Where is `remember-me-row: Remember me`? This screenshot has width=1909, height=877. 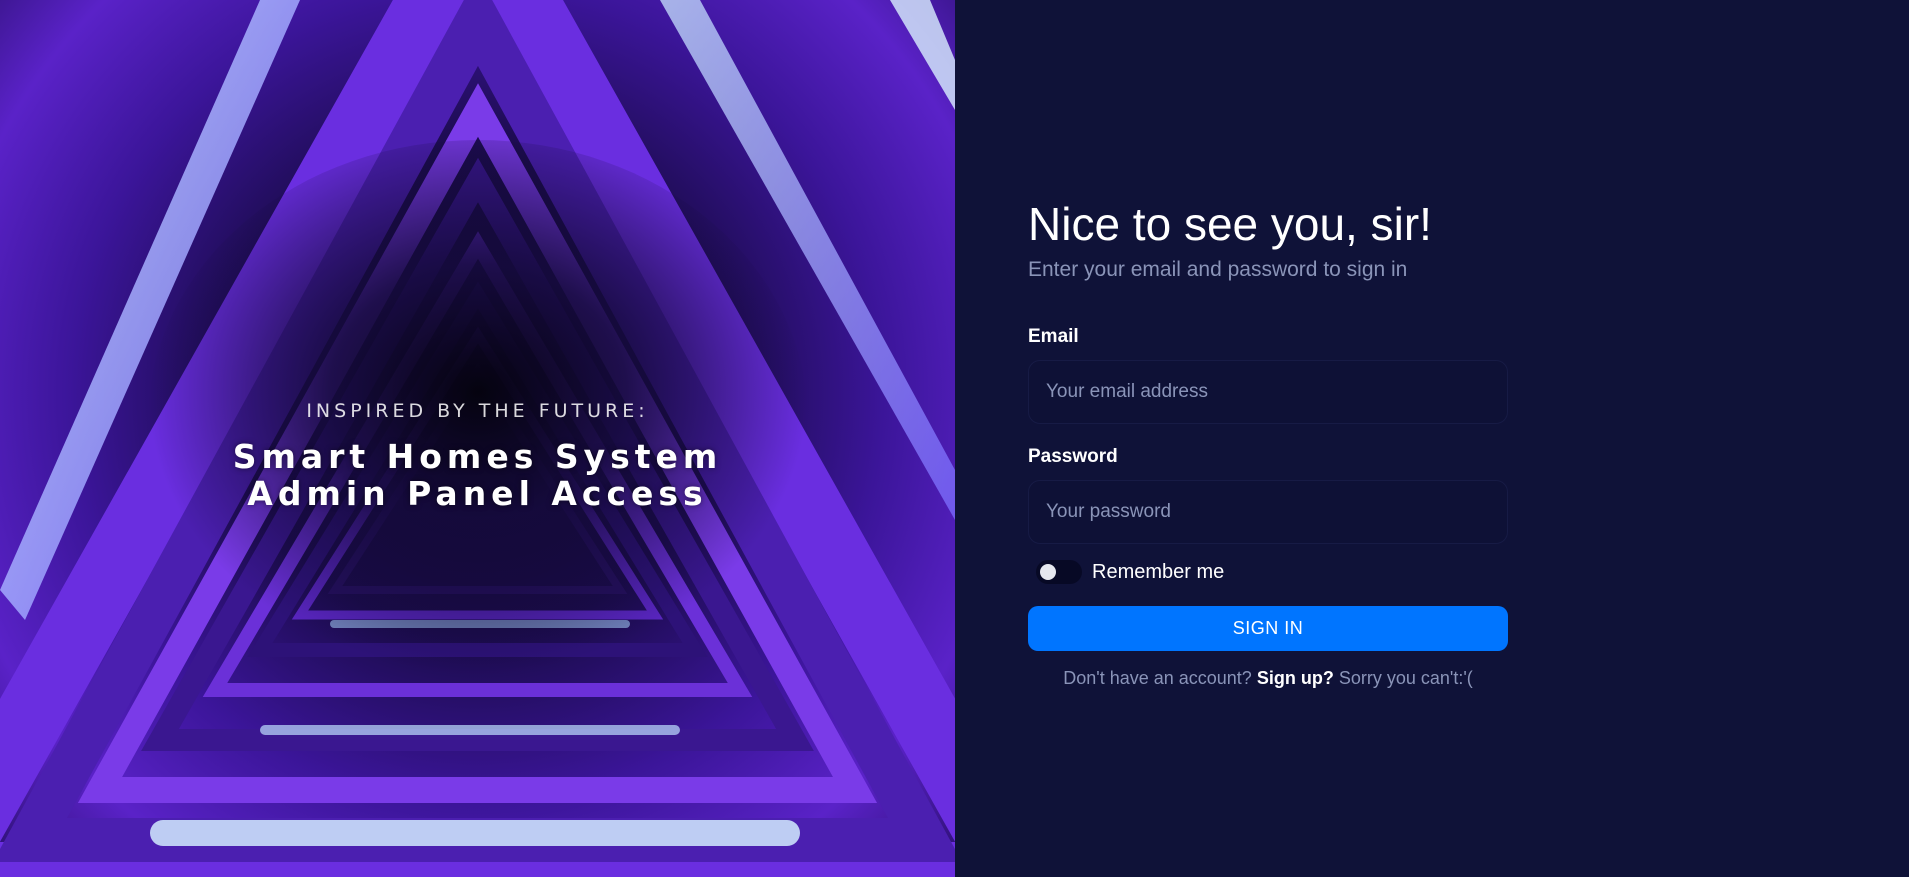
remember-me-row: Remember me is located at coordinates (1268, 572).